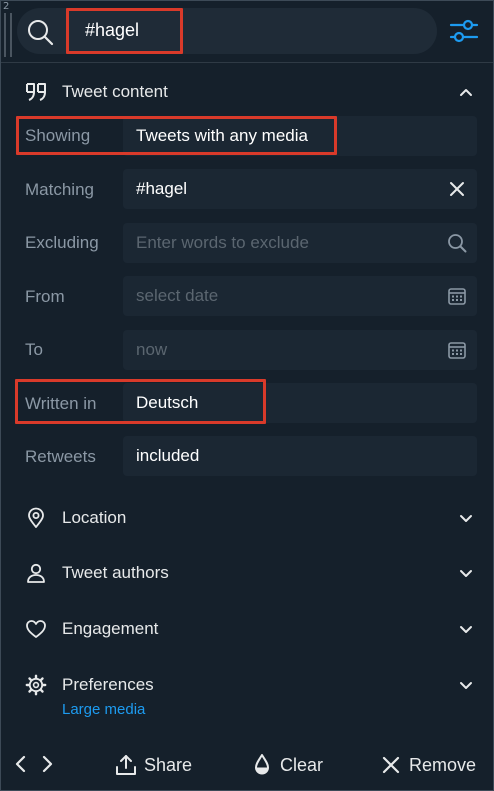 This screenshot has width=494, height=791. I want to click on remove-button: Remove, so click(429, 765).